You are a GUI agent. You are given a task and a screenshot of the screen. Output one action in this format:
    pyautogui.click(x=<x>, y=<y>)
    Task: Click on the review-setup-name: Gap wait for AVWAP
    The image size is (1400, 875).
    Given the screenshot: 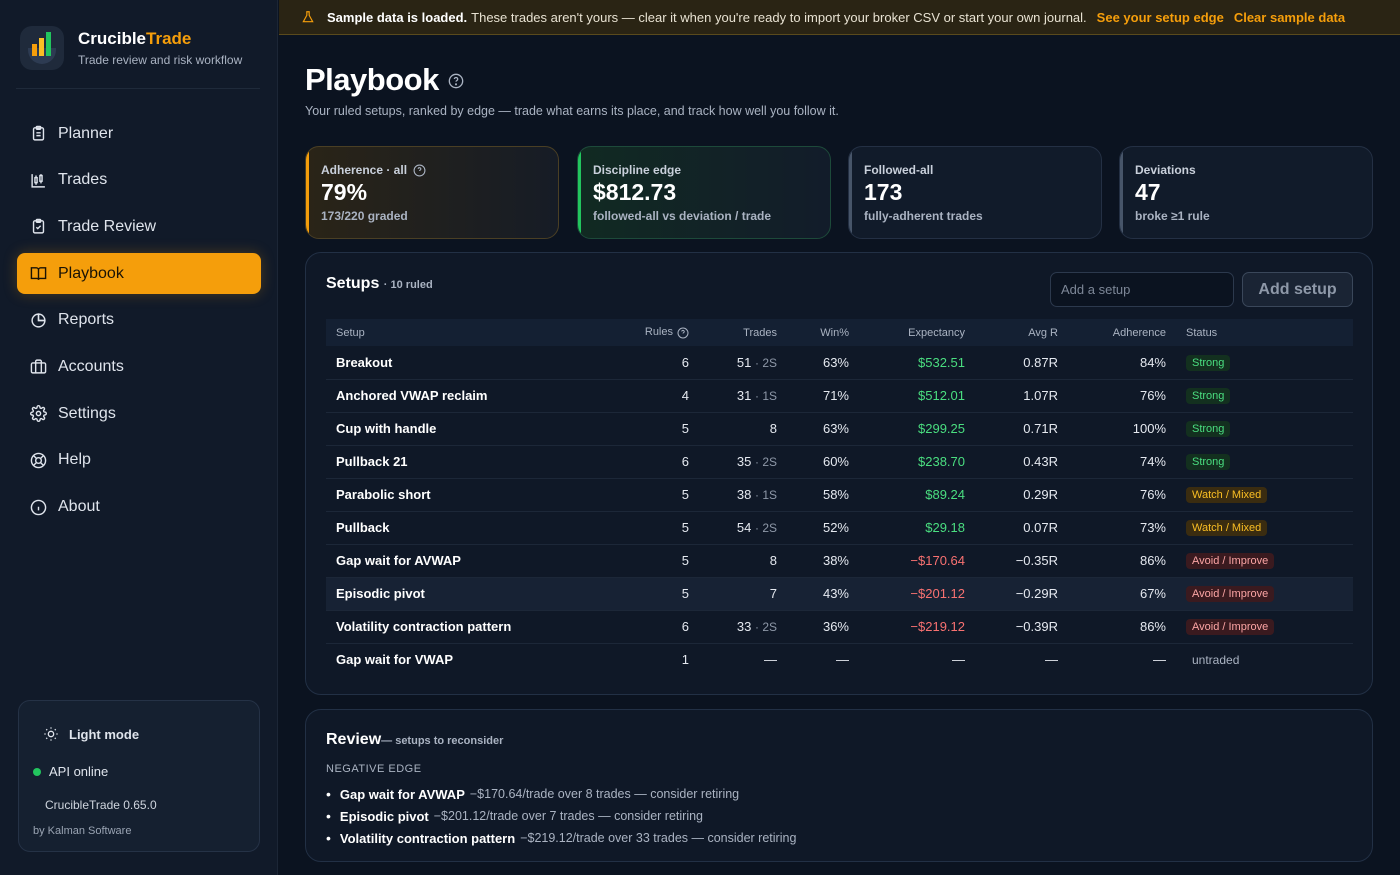 What is the action you would take?
    pyautogui.click(x=402, y=794)
    